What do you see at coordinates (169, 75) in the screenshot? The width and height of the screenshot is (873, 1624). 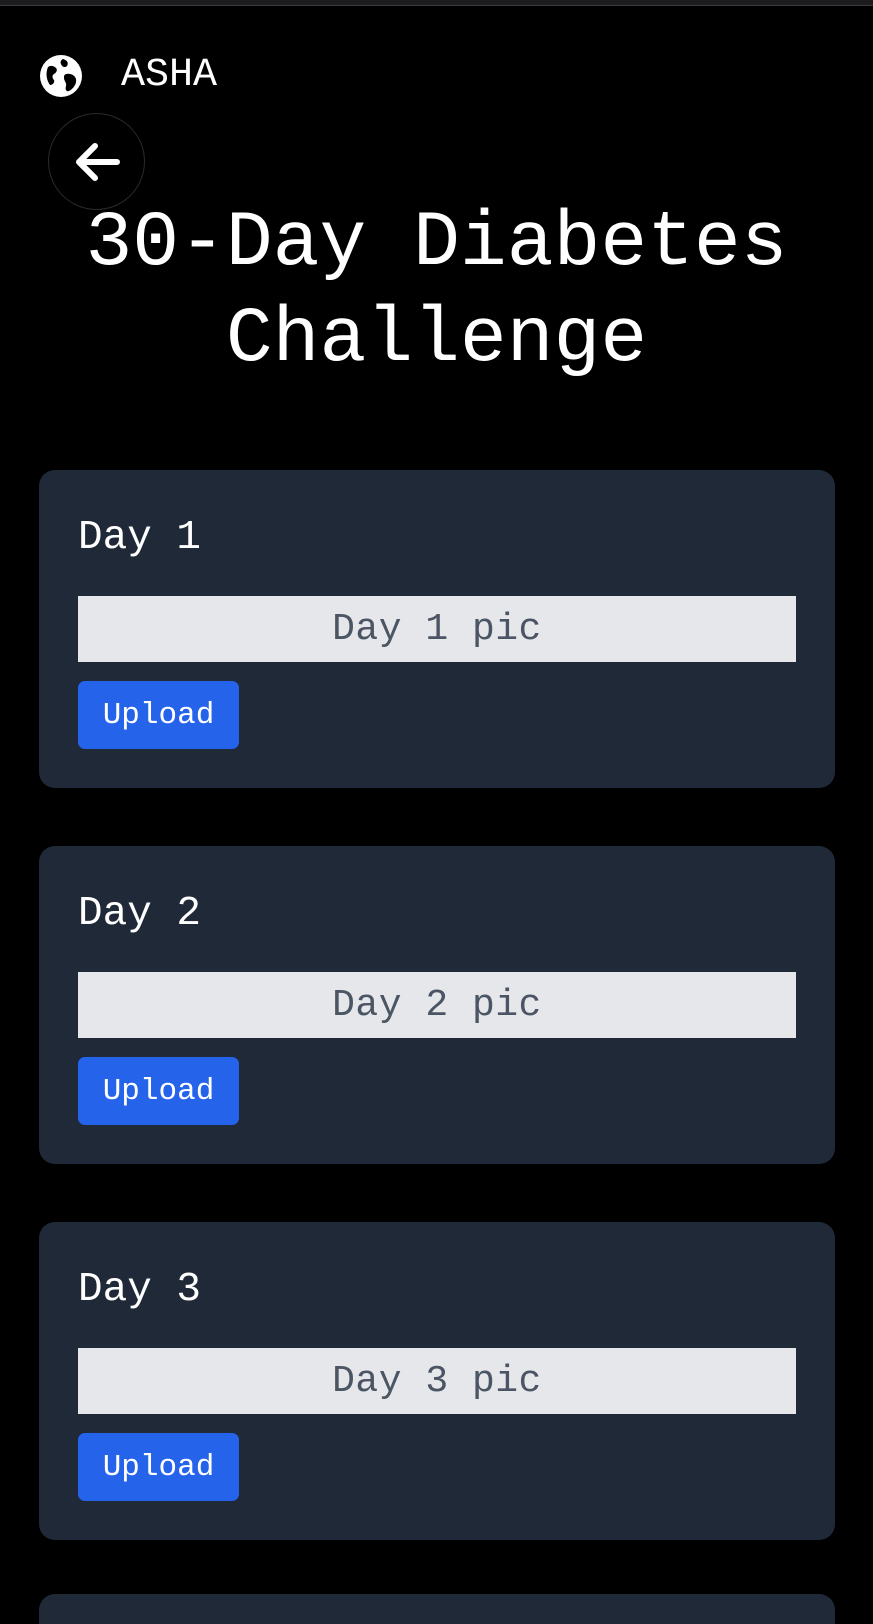 I see `app-name: ASHA` at bounding box center [169, 75].